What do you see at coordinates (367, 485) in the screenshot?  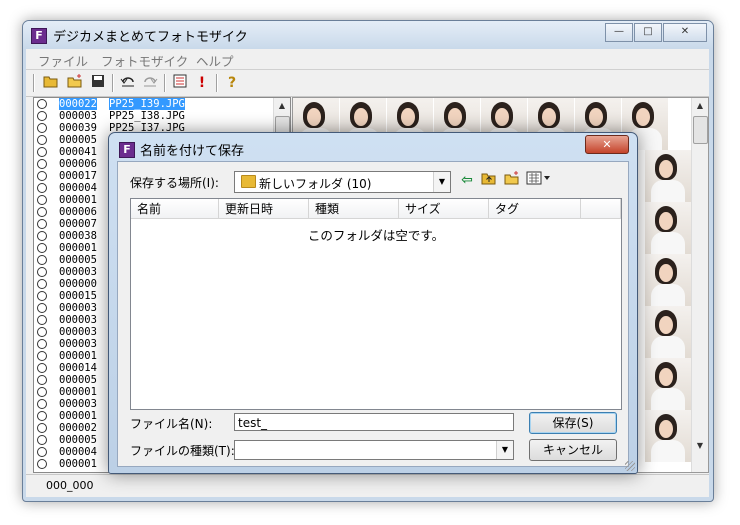 I see `status-bar: 000_000` at bounding box center [367, 485].